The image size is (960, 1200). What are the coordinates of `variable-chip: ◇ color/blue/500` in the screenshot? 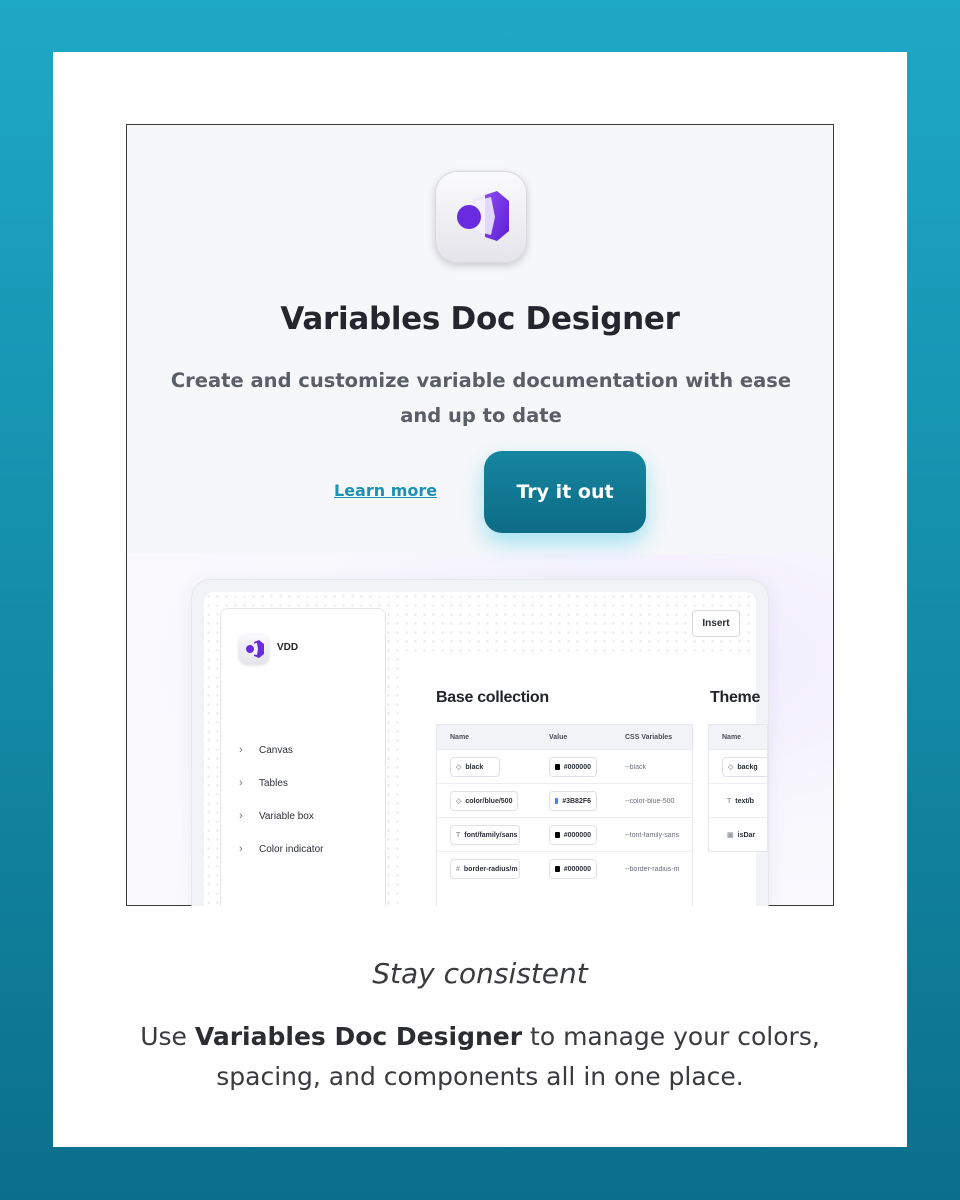 It's located at (484, 801).